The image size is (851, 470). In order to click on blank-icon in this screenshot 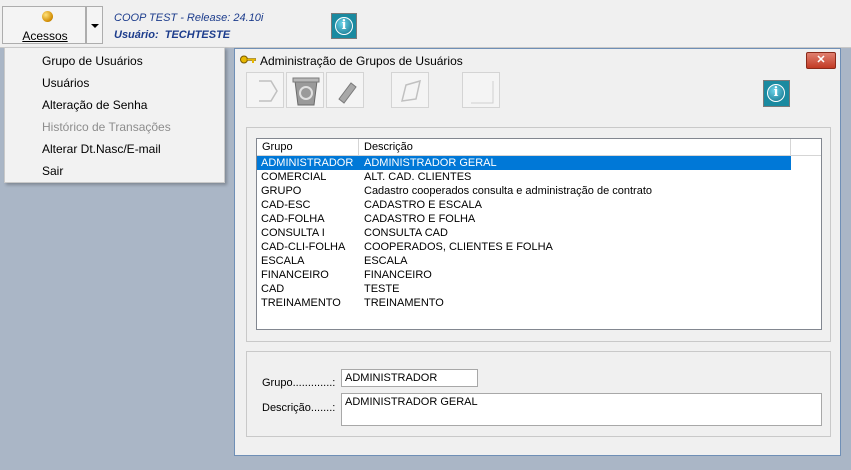, I will do `click(482, 92)`.